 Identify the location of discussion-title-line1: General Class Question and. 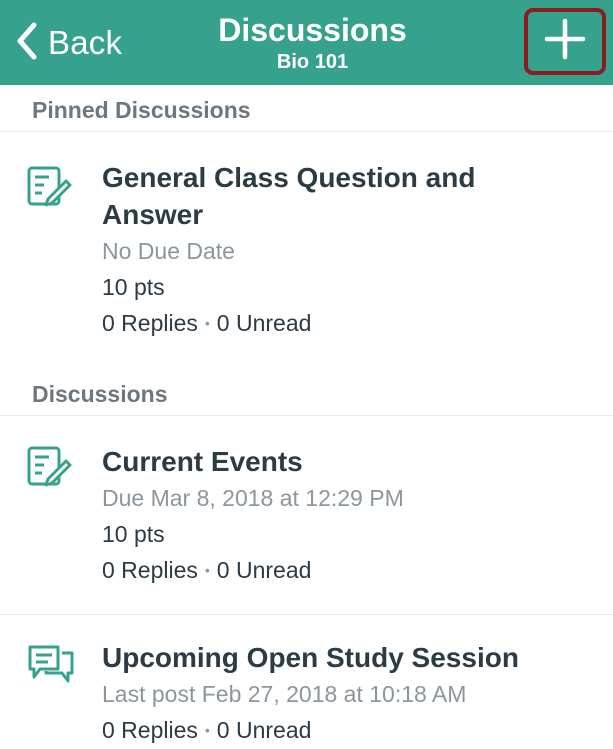
(289, 177).